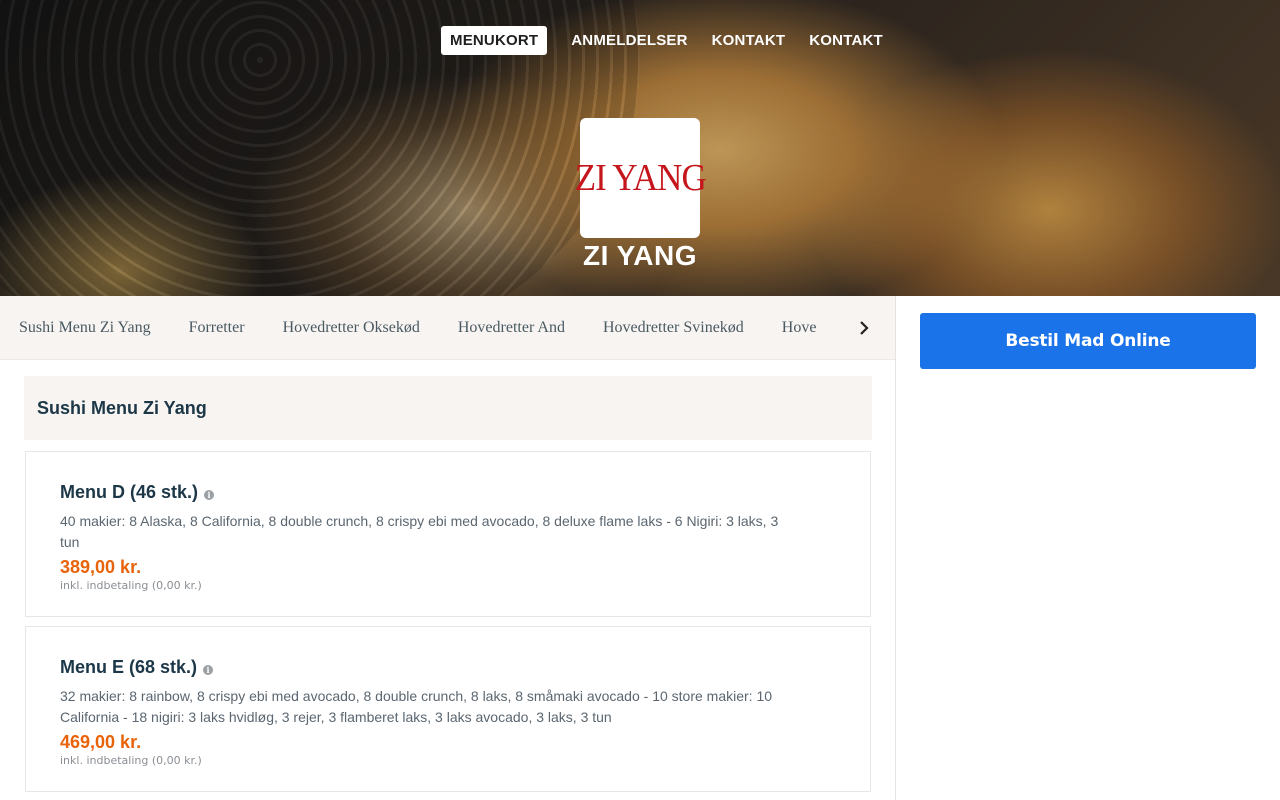 Image resolution: width=1280 pixels, height=800 pixels. What do you see at coordinates (101, 742) in the screenshot?
I see `menu-item-price: 469,00 kr.` at bounding box center [101, 742].